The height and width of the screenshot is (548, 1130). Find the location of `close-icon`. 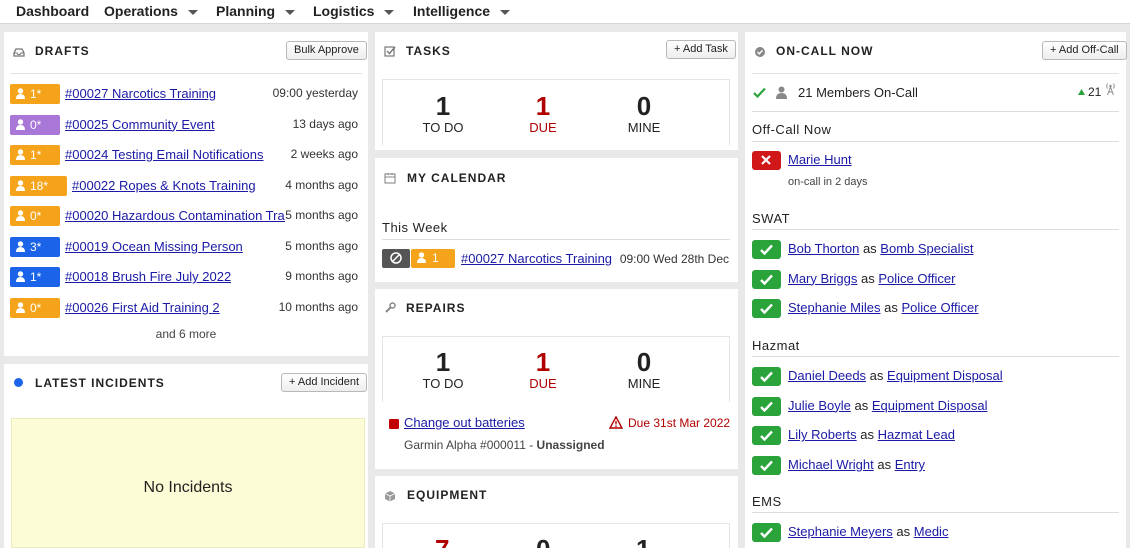

close-icon is located at coordinates (766, 160).